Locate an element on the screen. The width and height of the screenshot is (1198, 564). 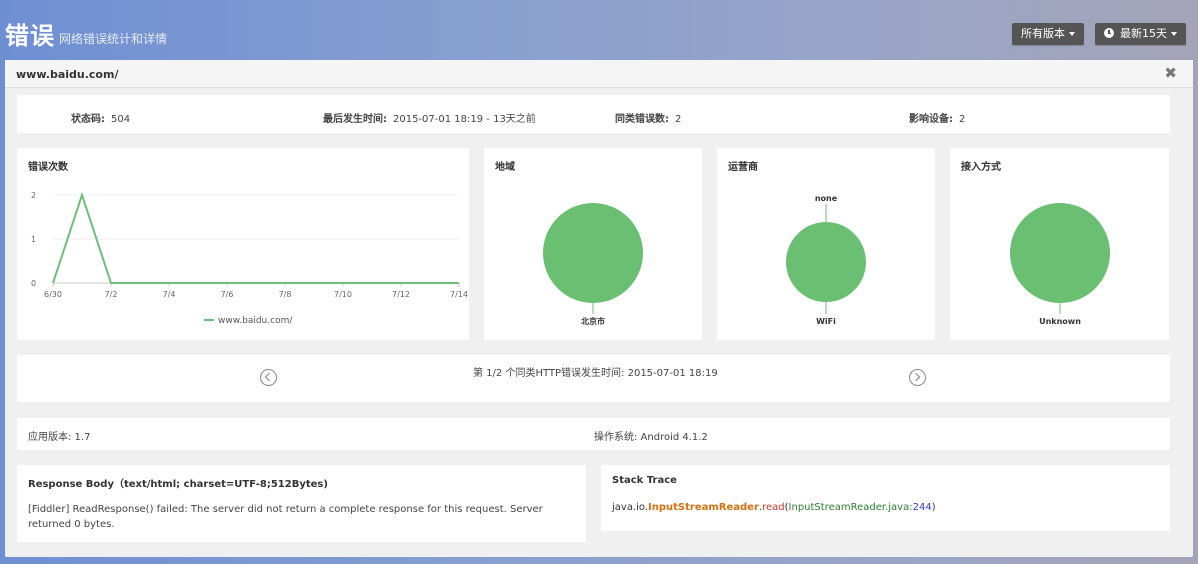
pie-label: Unknown is located at coordinates (1060, 321).